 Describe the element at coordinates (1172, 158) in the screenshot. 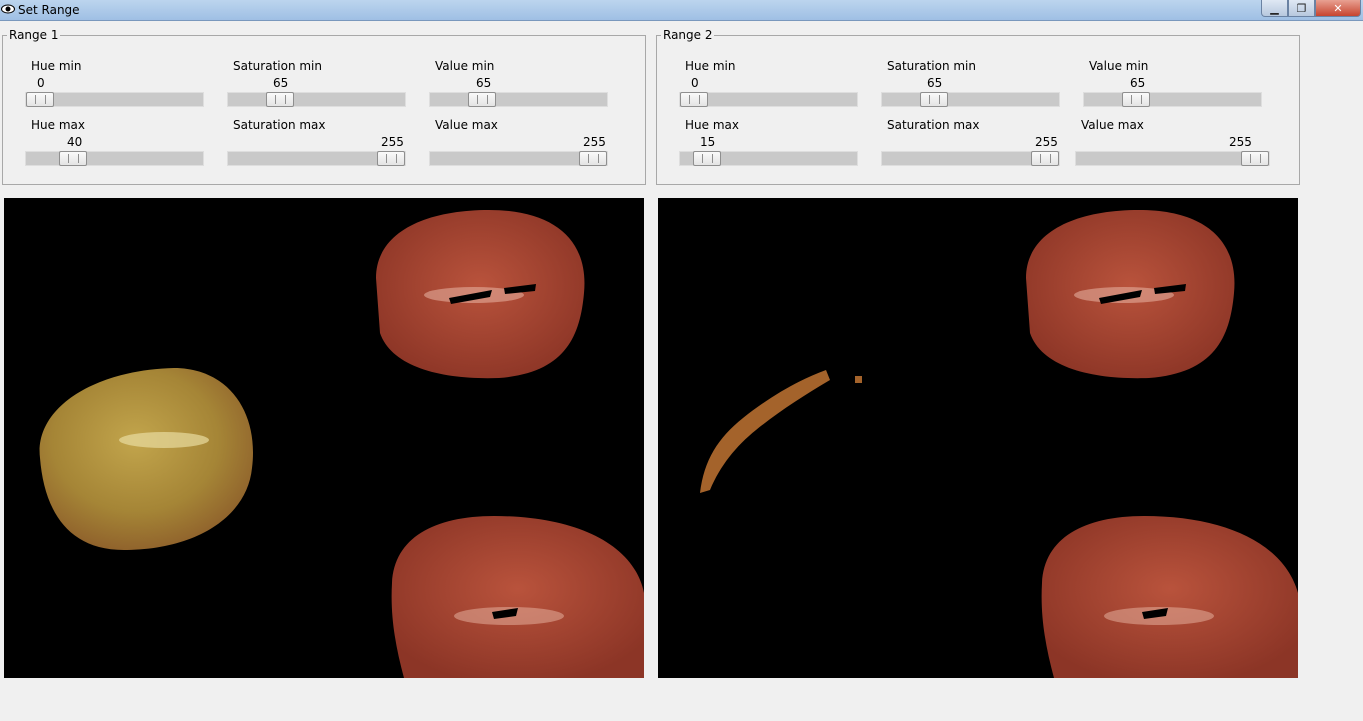

I see `range2-val-max-slider` at that location.